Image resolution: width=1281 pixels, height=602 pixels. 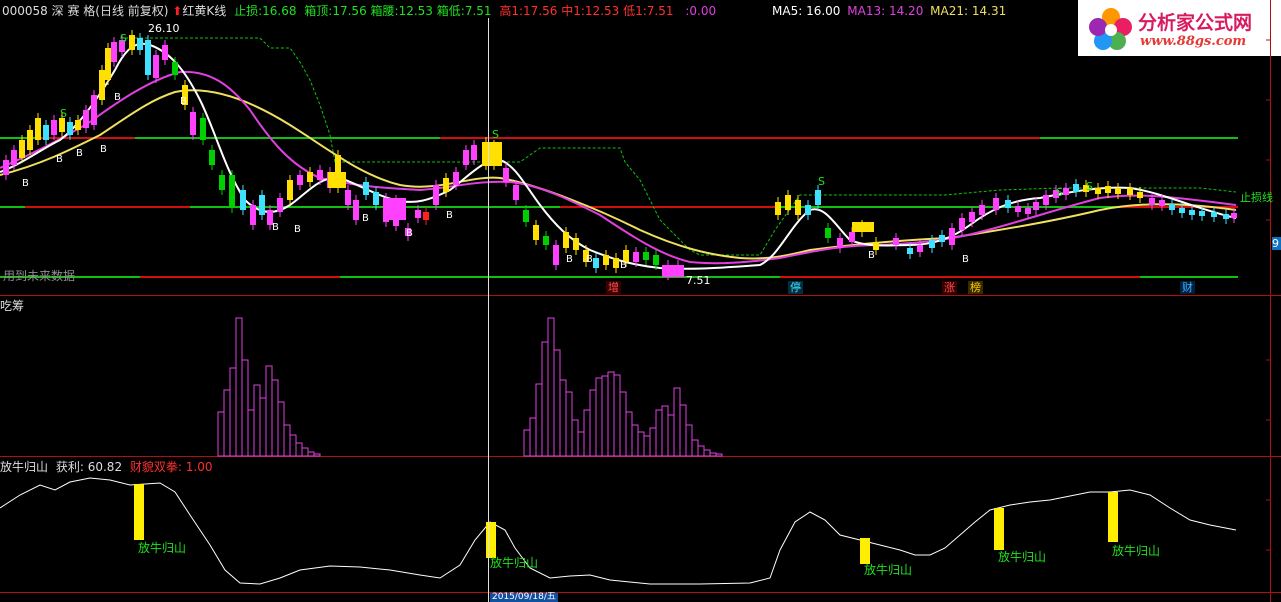 What do you see at coordinates (613, 287) in the screenshot?
I see `event-tag-zeng: 增` at bounding box center [613, 287].